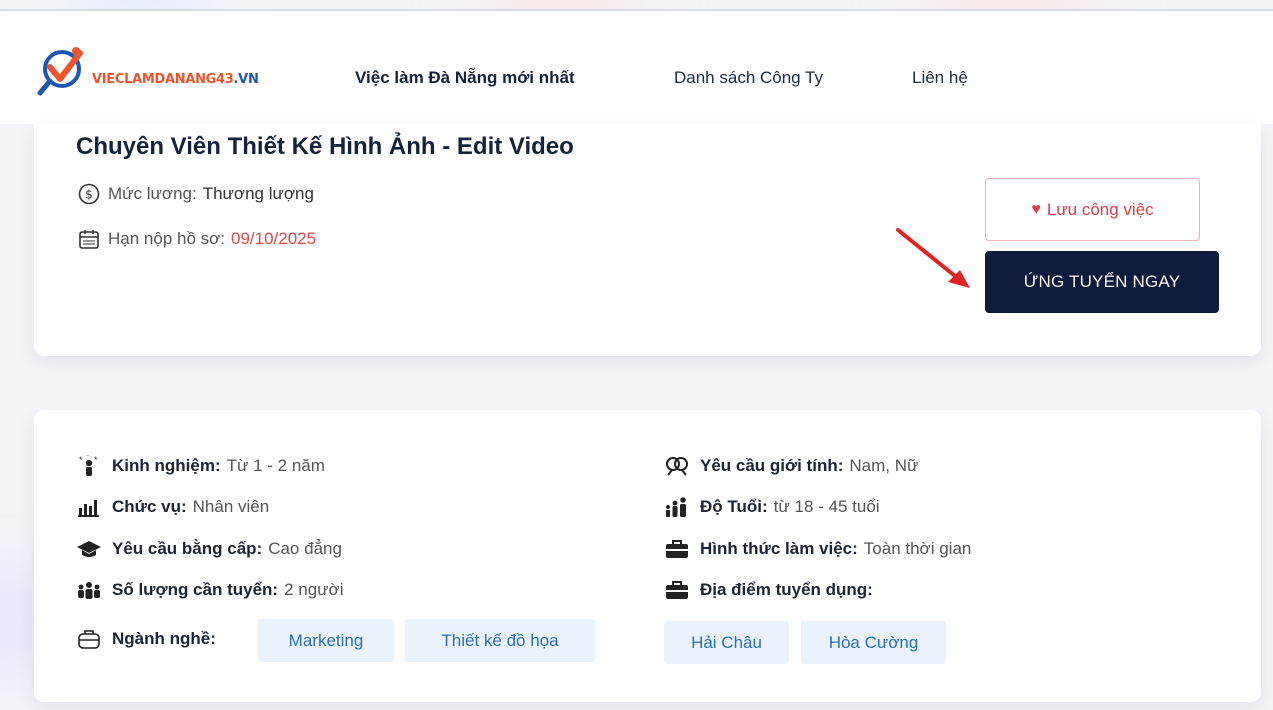  I want to click on position-label: Chức vụ:, so click(149, 506).